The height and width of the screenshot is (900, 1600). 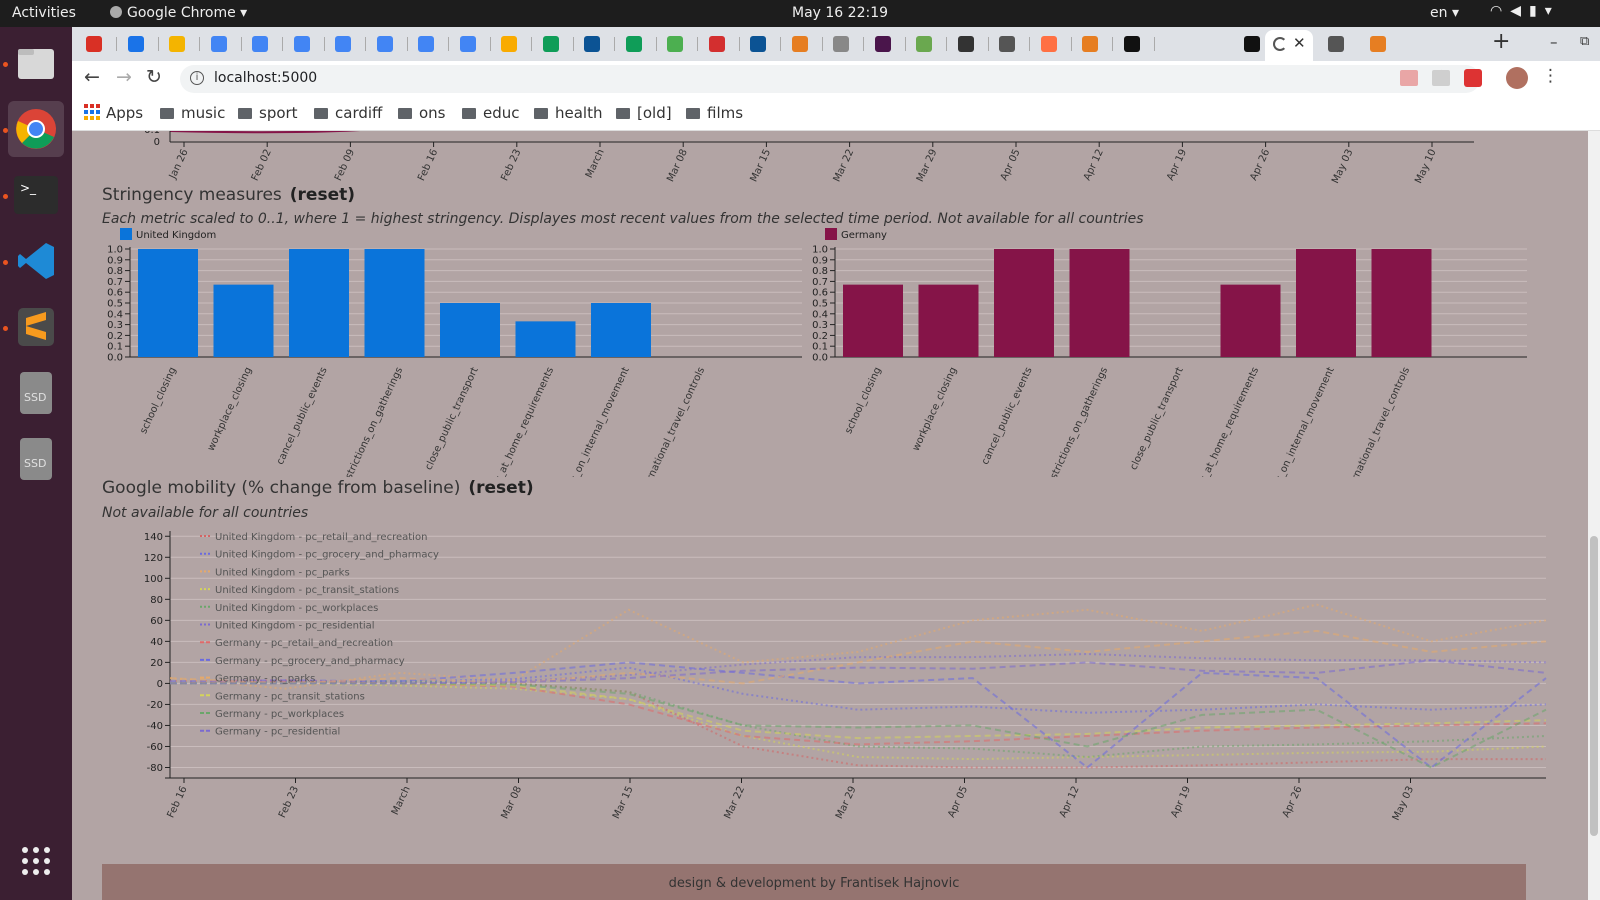 I want to click on de-x-tick-label: workplace_closing, so click(x=935, y=409).